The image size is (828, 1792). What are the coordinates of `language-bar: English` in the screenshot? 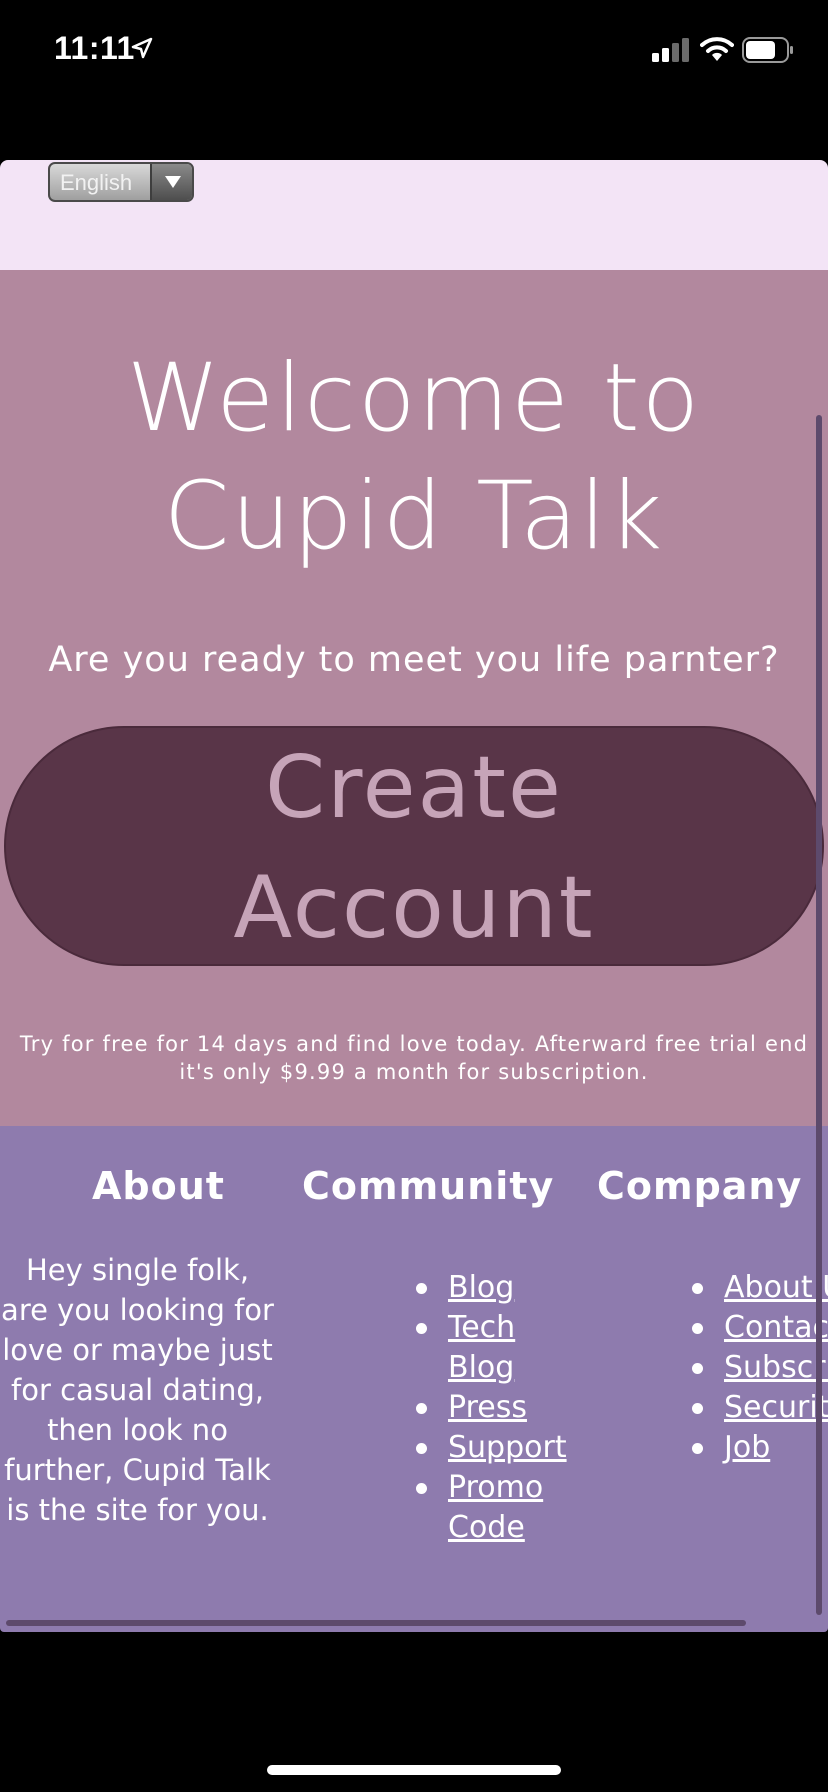 It's located at (414, 215).